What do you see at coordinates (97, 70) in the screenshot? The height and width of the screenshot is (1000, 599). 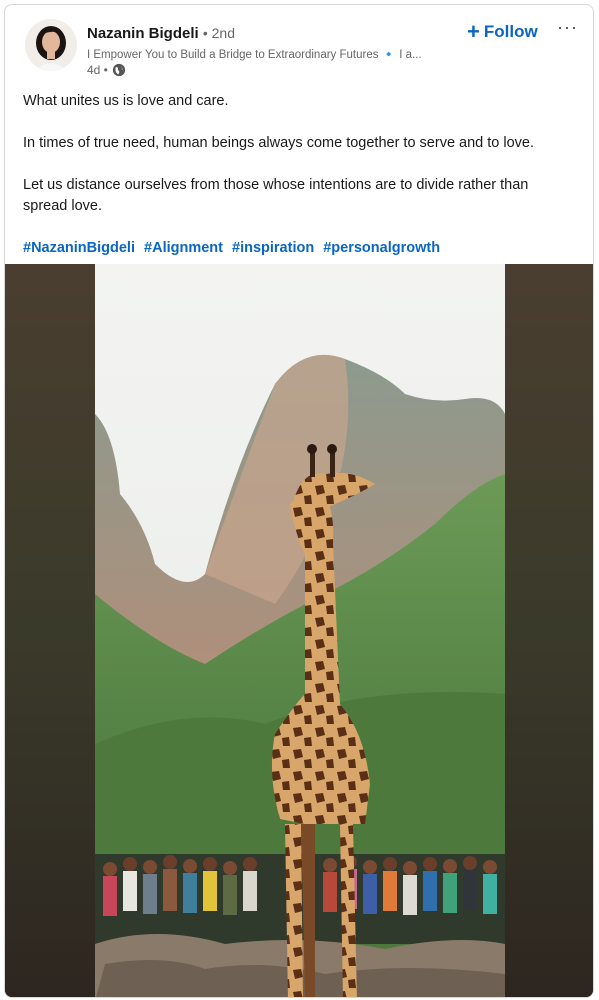 I see `post-age: 4d •` at bounding box center [97, 70].